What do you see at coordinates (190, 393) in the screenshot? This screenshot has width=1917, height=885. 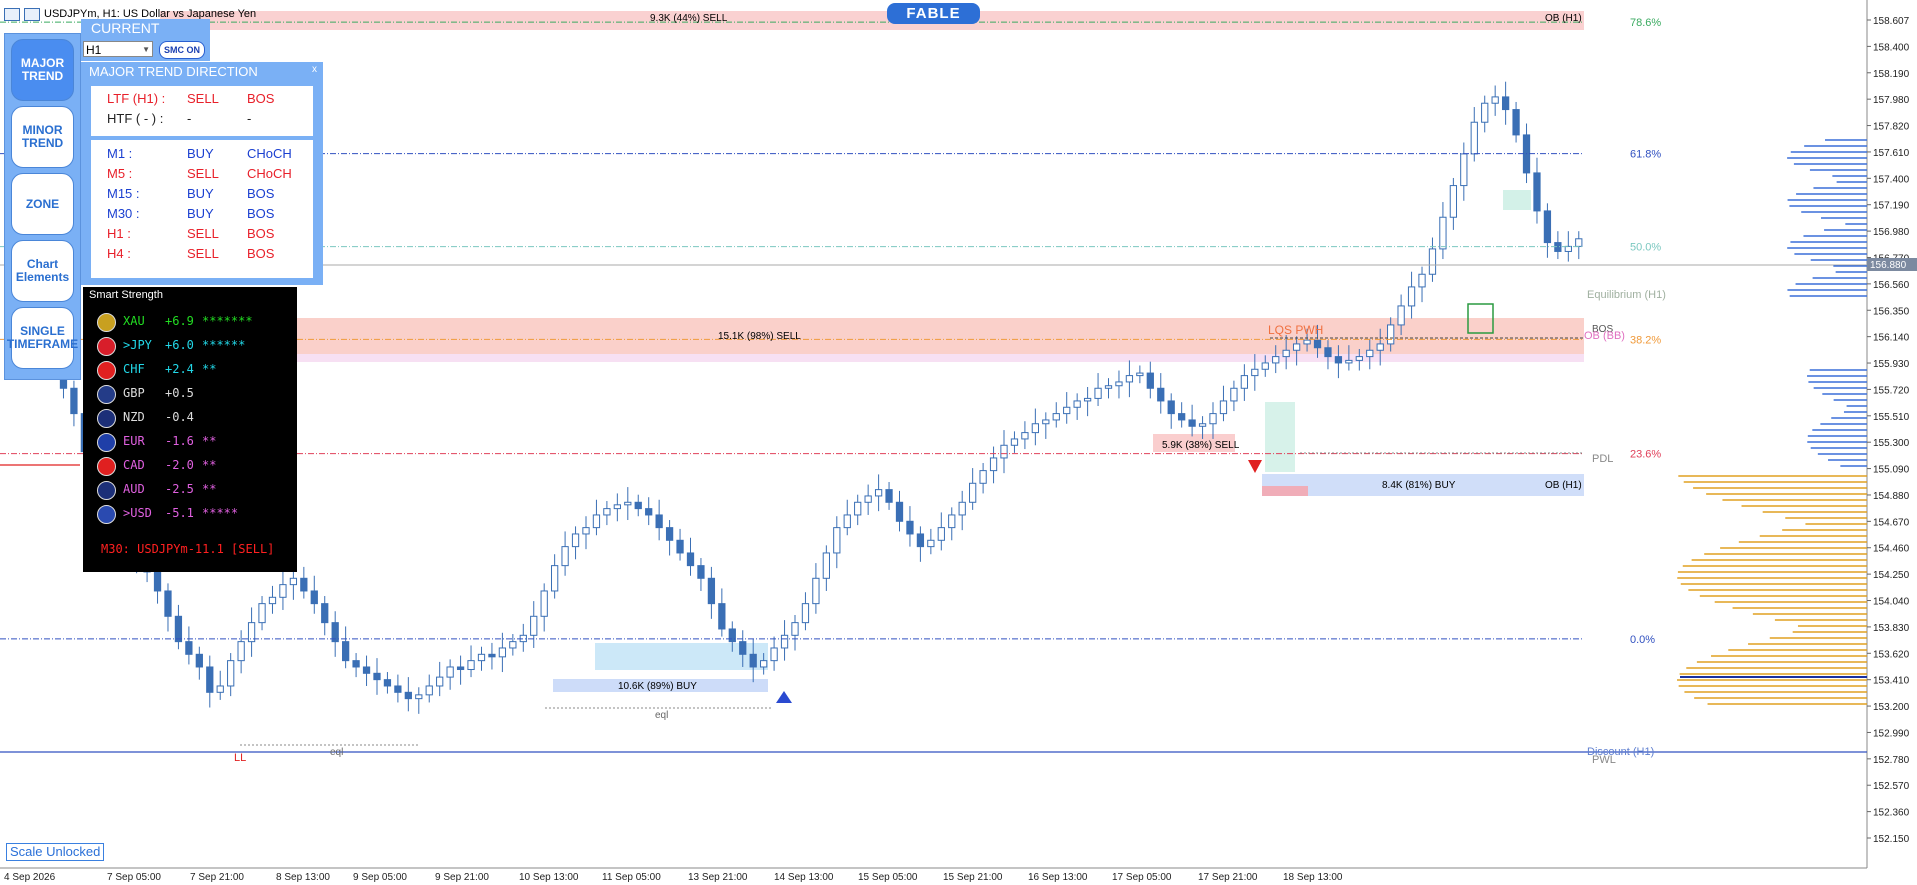 I see `strength-row: GBP +0.5` at bounding box center [190, 393].